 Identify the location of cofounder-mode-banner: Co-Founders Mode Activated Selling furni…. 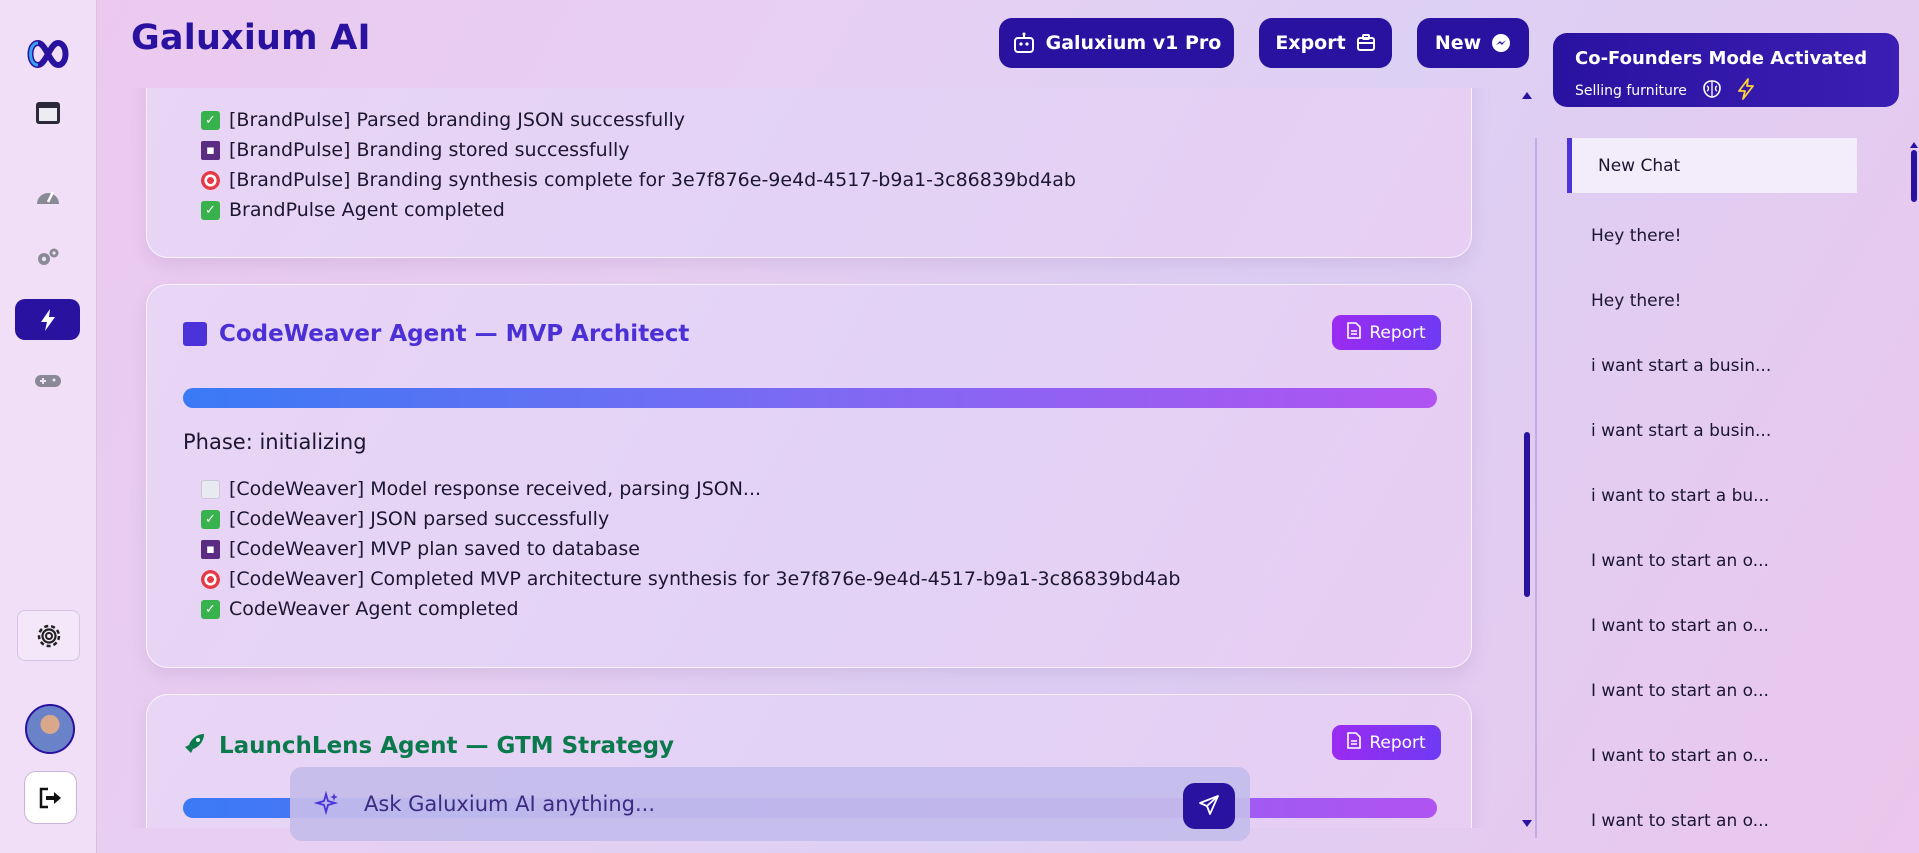
(1726, 70).